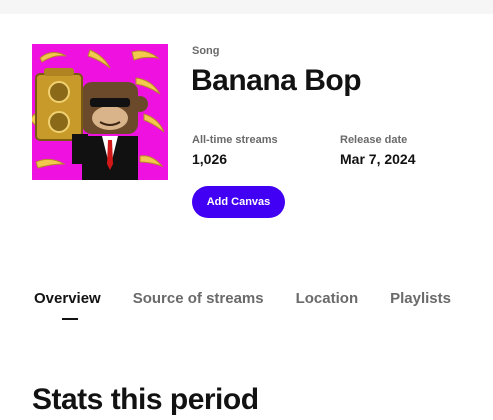 The height and width of the screenshot is (420, 493). What do you see at coordinates (276, 80) in the screenshot?
I see `song-title: Banana Bop` at bounding box center [276, 80].